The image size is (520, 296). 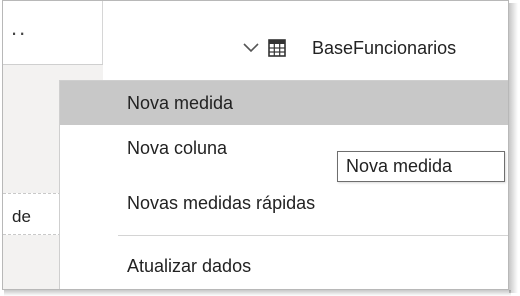 What do you see at coordinates (189, 265) in the screenshot?
I see `menu-item-label: Atualizar dados` at bounding box center [189, 265].